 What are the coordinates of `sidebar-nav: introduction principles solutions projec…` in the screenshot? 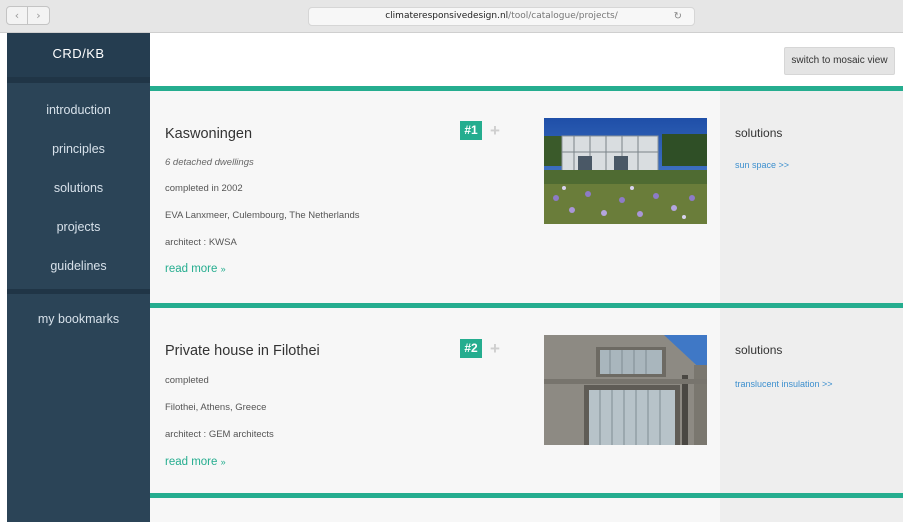 It's located at (78, 184).